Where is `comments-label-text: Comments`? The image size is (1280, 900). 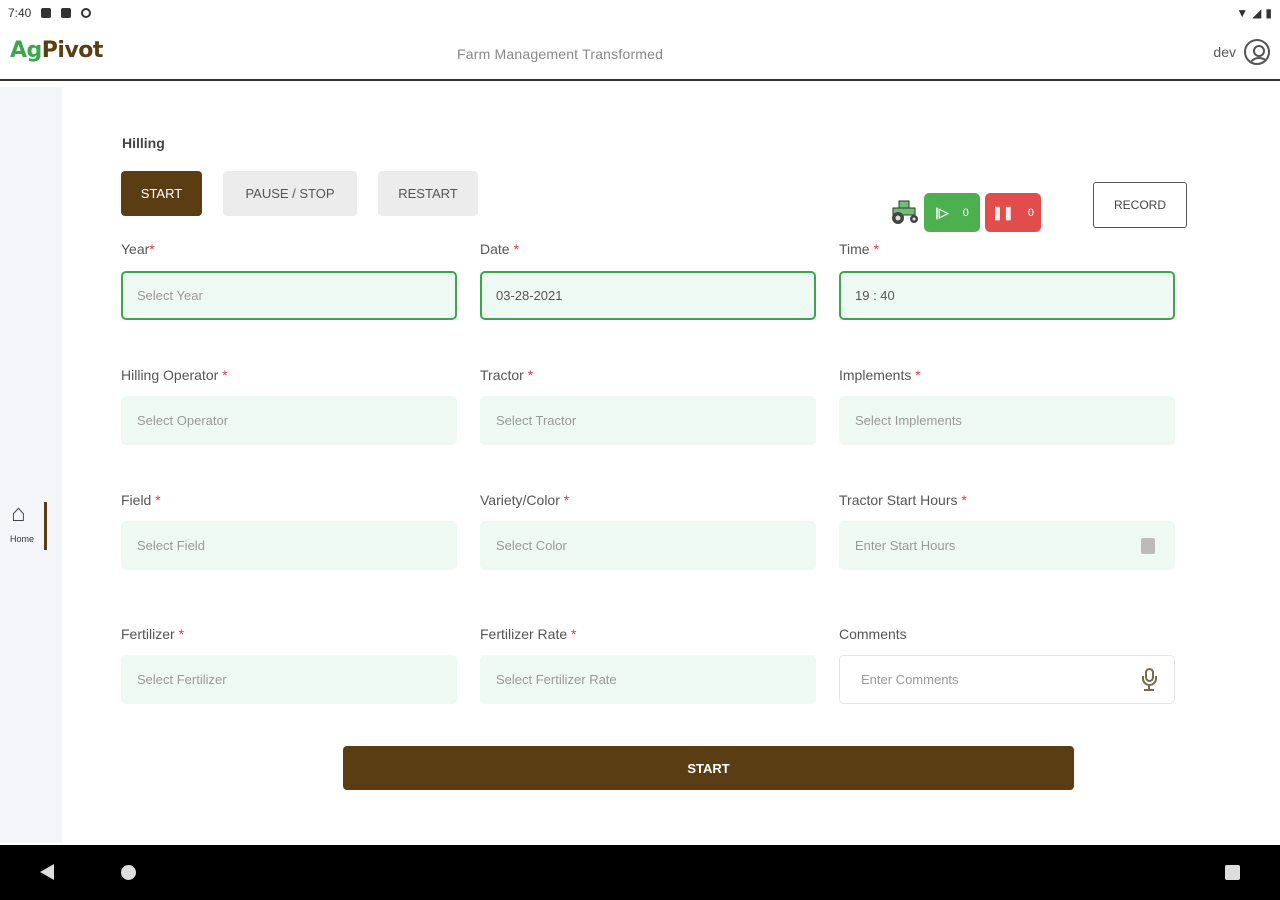
comments-label-text: Comments is located at coordinates (873, 634).